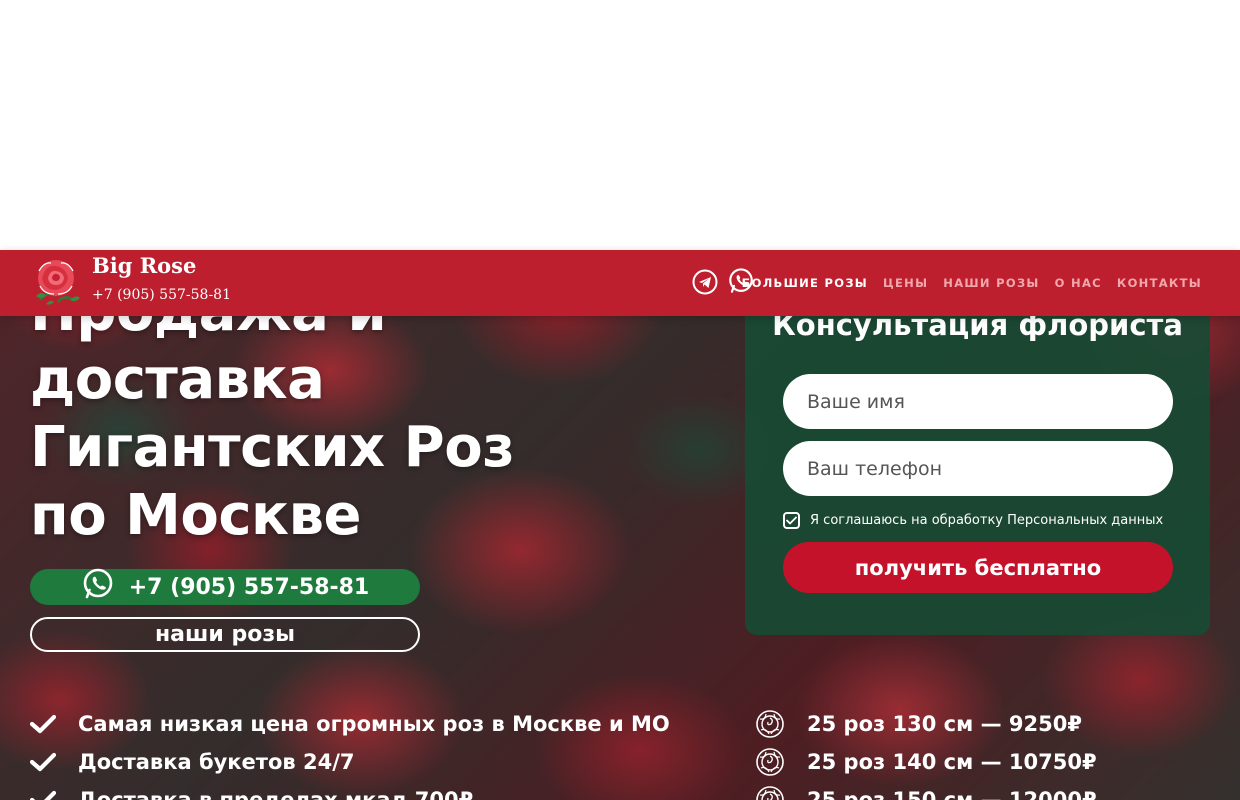  What do you see at coordinates (952, 794) in the screenshot?
I see `price-text: 25 роз 150 см — 12000₽` at bounding box center [952, 794].